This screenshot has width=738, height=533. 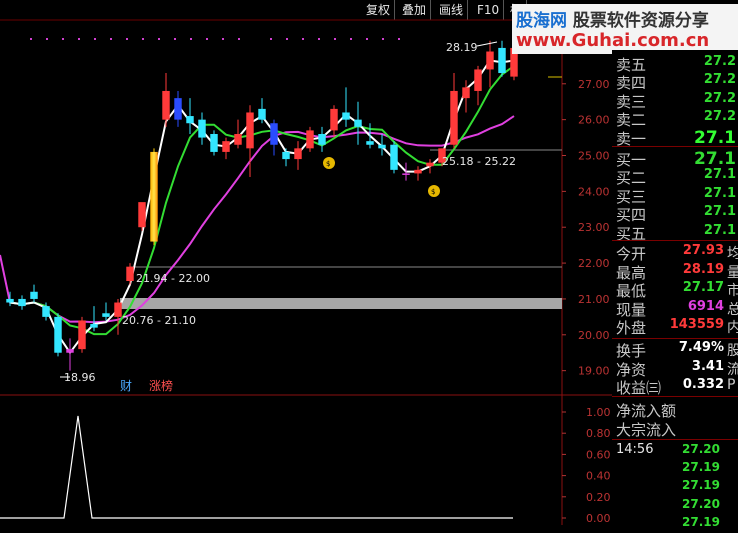 I want to click on indicator-axis-label: 1.00, so click(x=598, y=412).